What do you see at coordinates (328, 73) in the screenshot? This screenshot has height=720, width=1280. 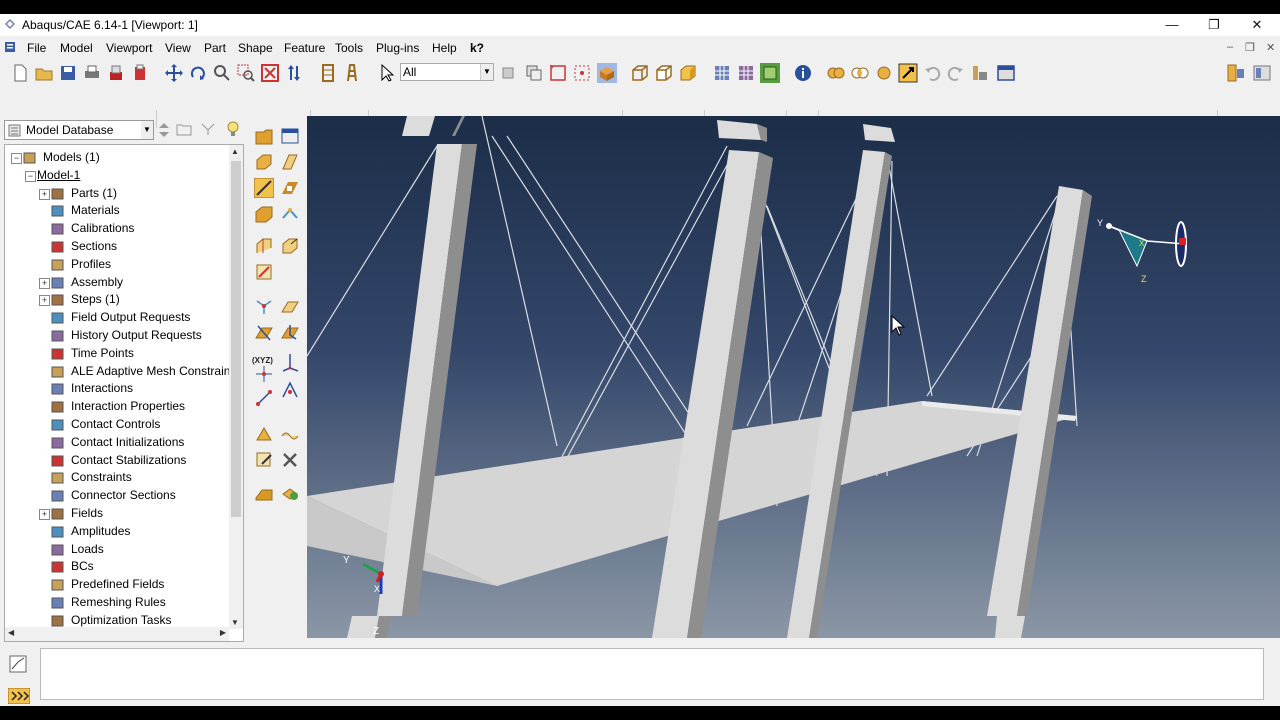 I see `vertical-datum-icon` at bounding box center [328, 73].